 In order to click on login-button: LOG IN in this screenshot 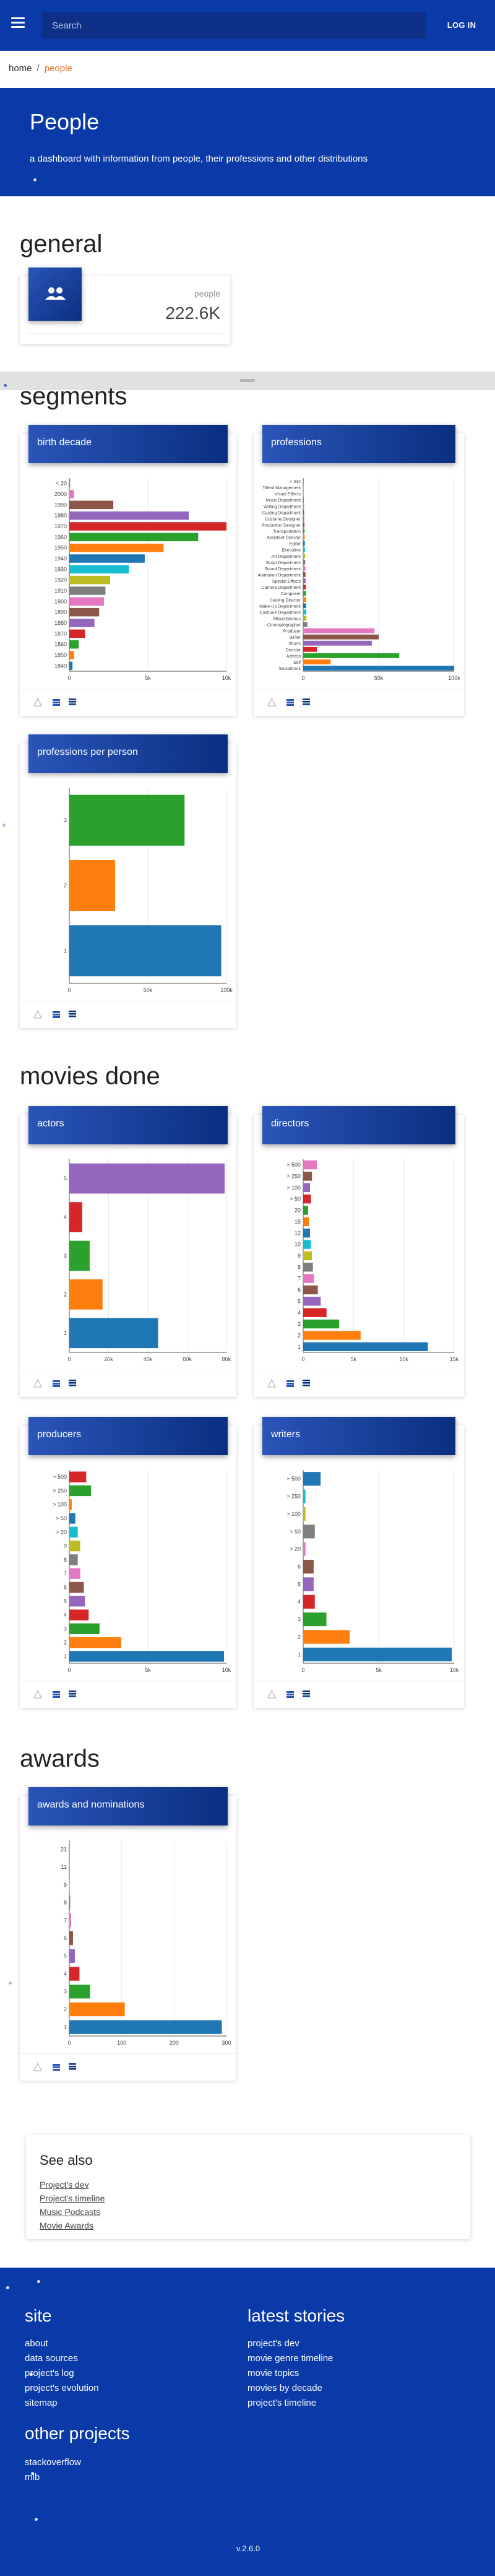, I will do `click(461, 25)`.